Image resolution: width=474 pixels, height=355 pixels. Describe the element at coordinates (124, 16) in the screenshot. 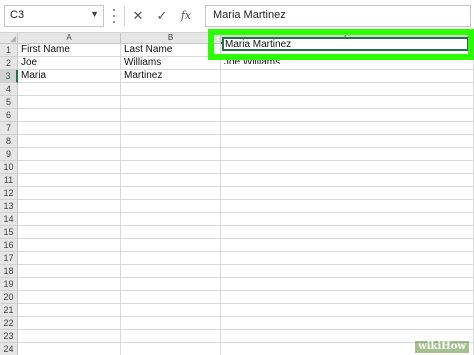

I see `formula-bar-separator` at that location.